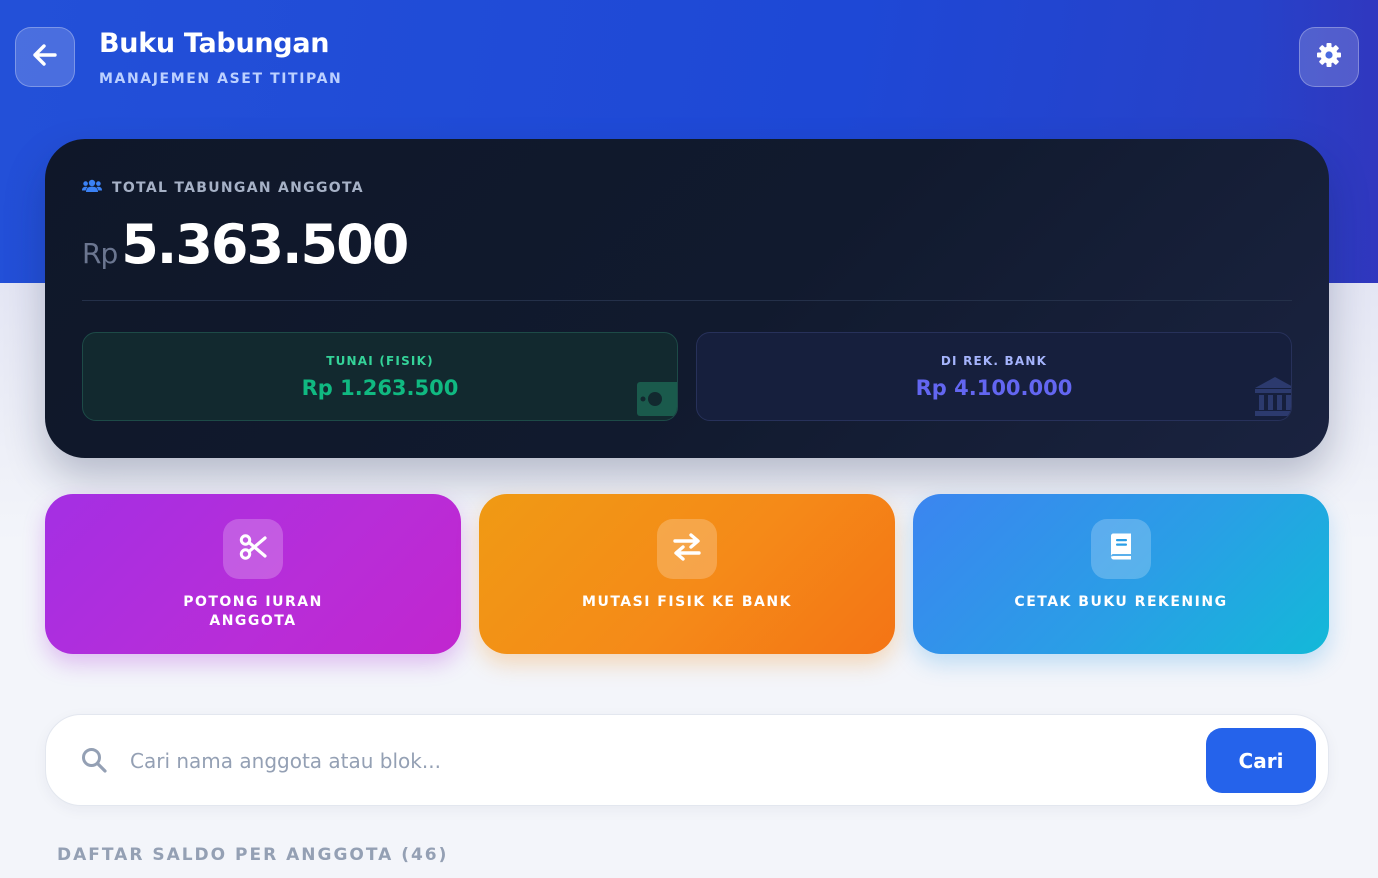 This screenshot has height=878, width=1378. I want to click on search-icon, so click(94, 762).